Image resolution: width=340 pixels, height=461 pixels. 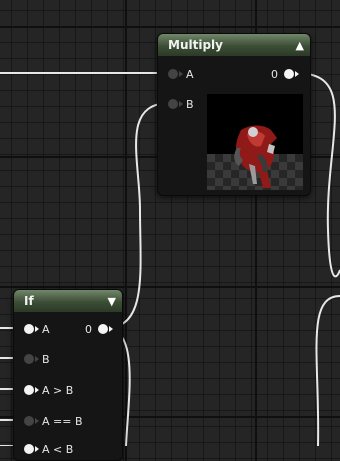 I want to click on if-output: 0, so click(x=99, y=329).